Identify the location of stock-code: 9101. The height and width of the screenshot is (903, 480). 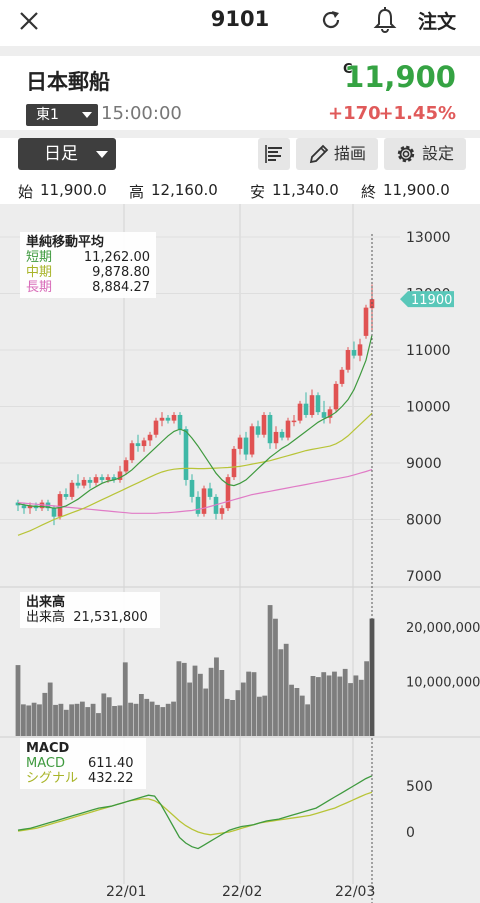
(240, 19).